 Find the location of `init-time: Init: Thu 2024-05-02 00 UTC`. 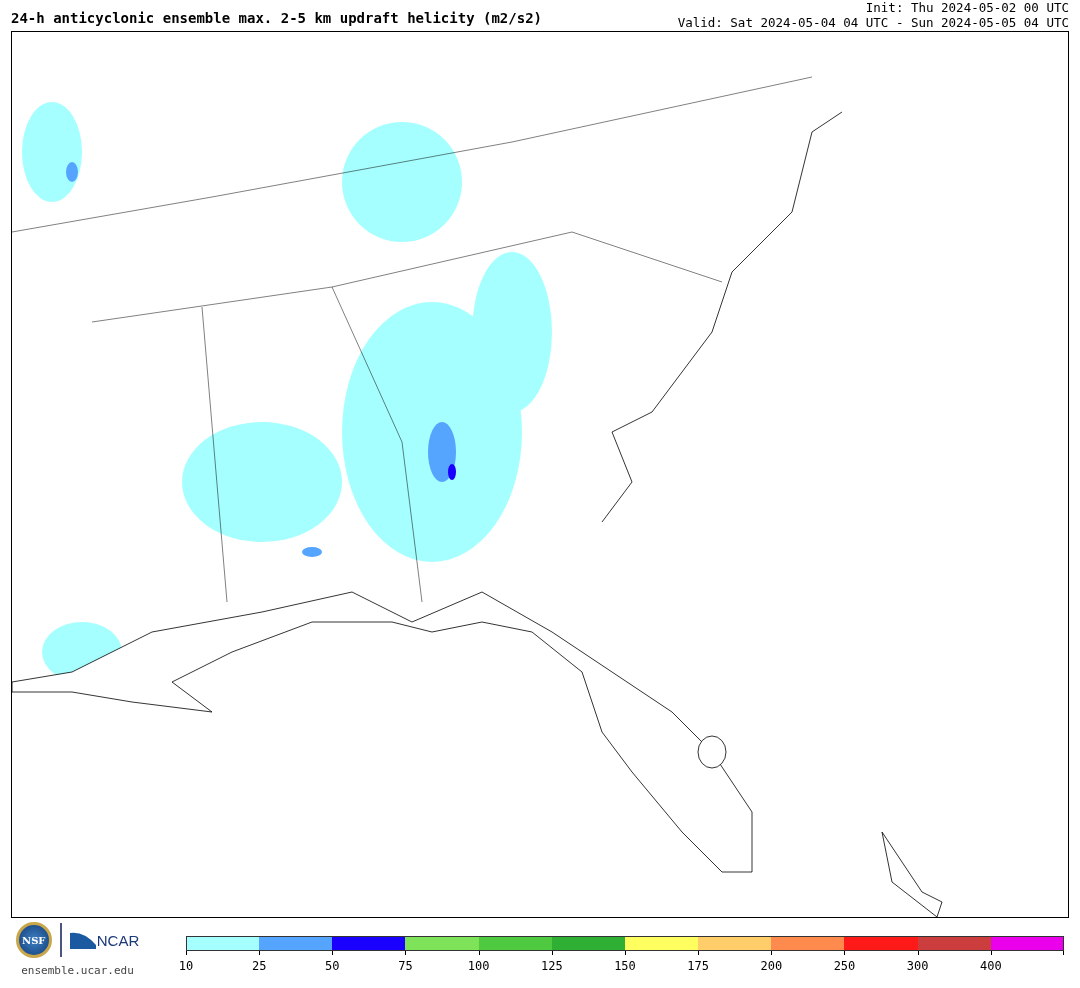

init-time: Init: Thu 2024-05-02 00 UTC is located at coordinates (966, 7).